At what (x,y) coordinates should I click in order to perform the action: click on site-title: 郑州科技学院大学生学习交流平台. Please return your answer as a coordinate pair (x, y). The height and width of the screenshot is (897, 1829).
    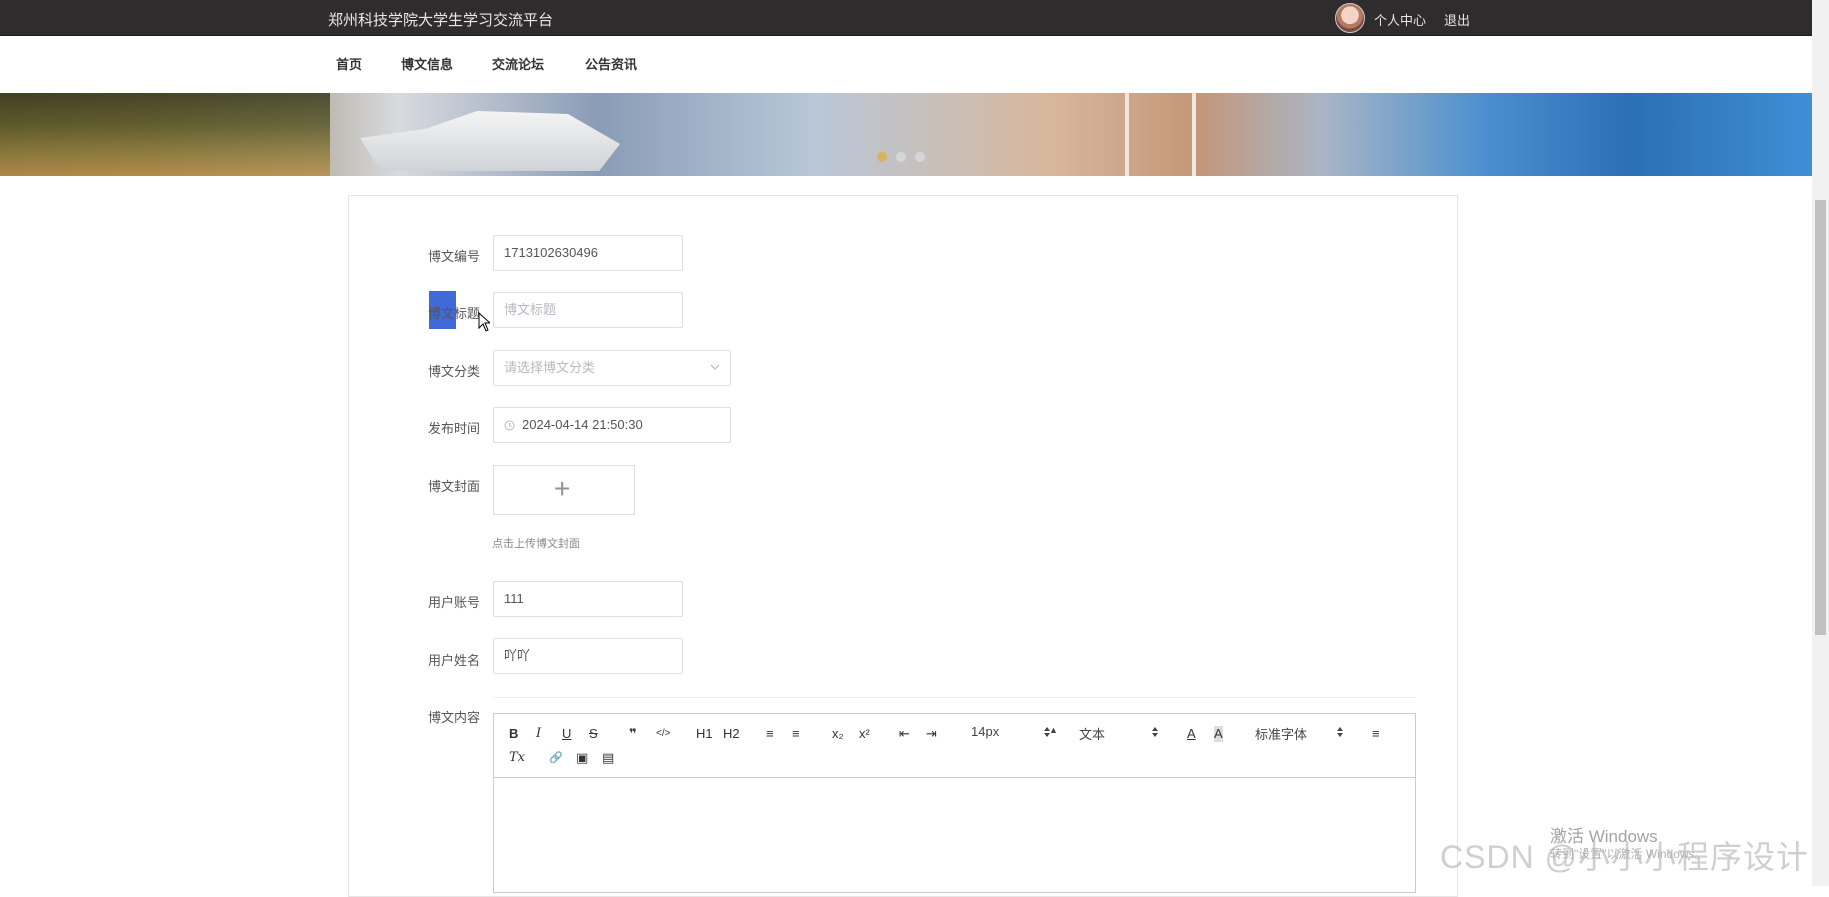
    Looking at the image, I should click on (441, 20).